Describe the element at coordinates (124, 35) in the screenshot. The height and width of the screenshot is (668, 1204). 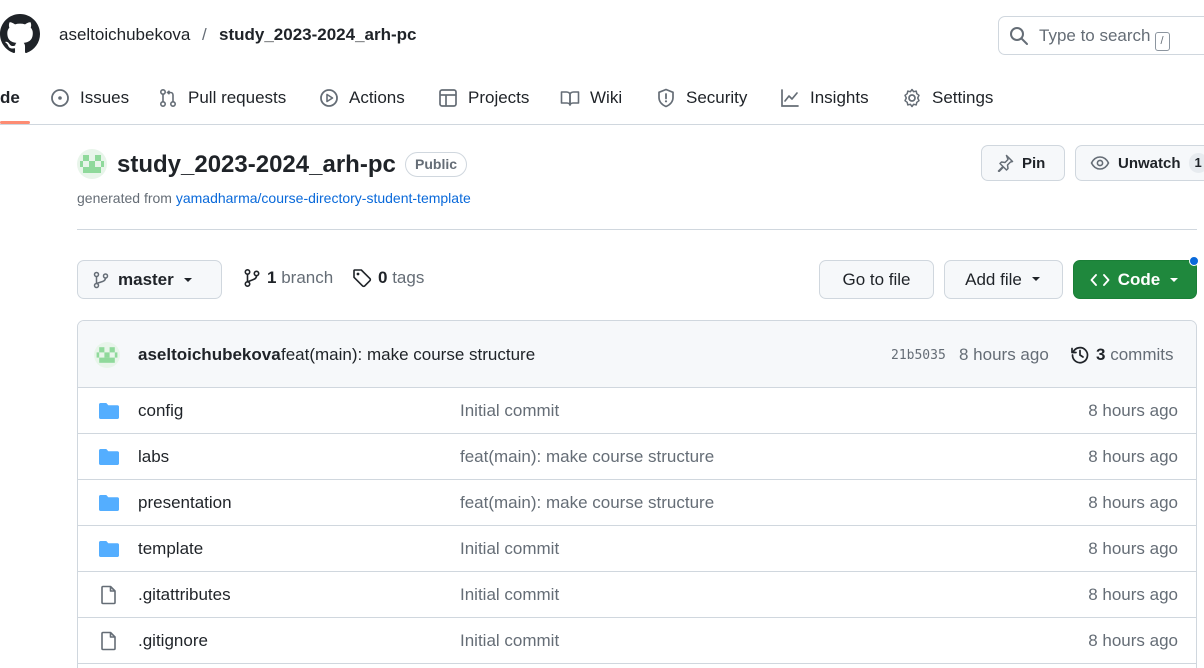
I see `breadcrumb-owner-link: aseltoichubekova` at that location.